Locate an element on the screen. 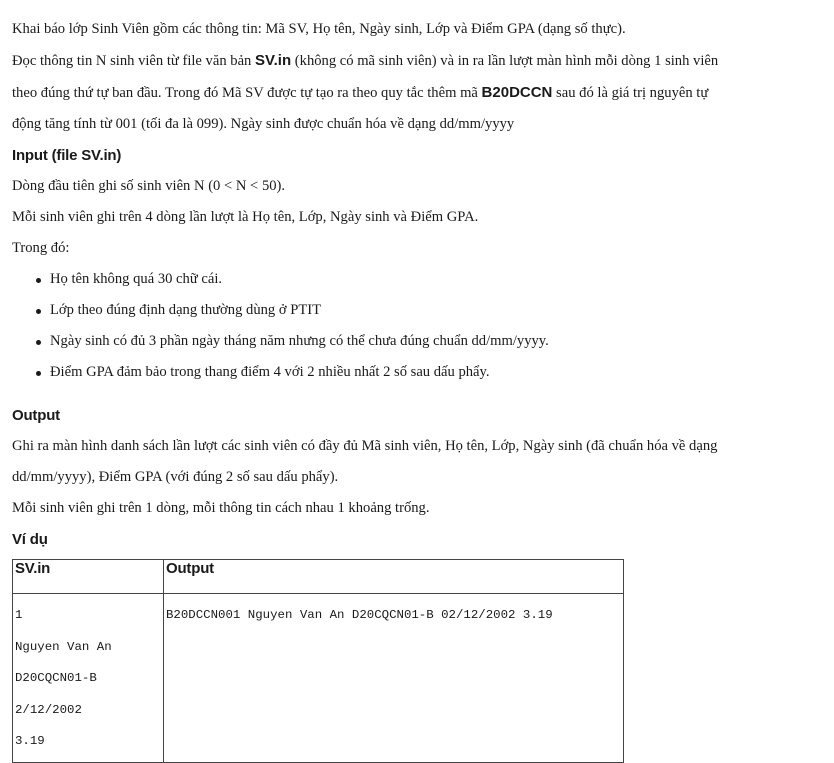  table-header-row: SV.in Output is located at coordinates (318, 576).